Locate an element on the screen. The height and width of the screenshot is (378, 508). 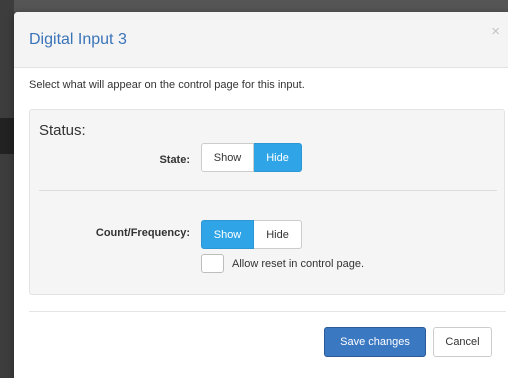
modal-header: Digital Input 3 × is located at coordinates (261, 40).